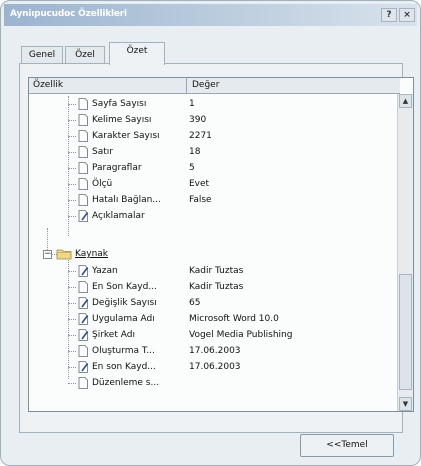 The width and height of the screenshot is (421, 466). What do you see at coordinates (42, 55) in the screenshot?
I see `tab-genel: Genel` at bounding box center [42, 55].